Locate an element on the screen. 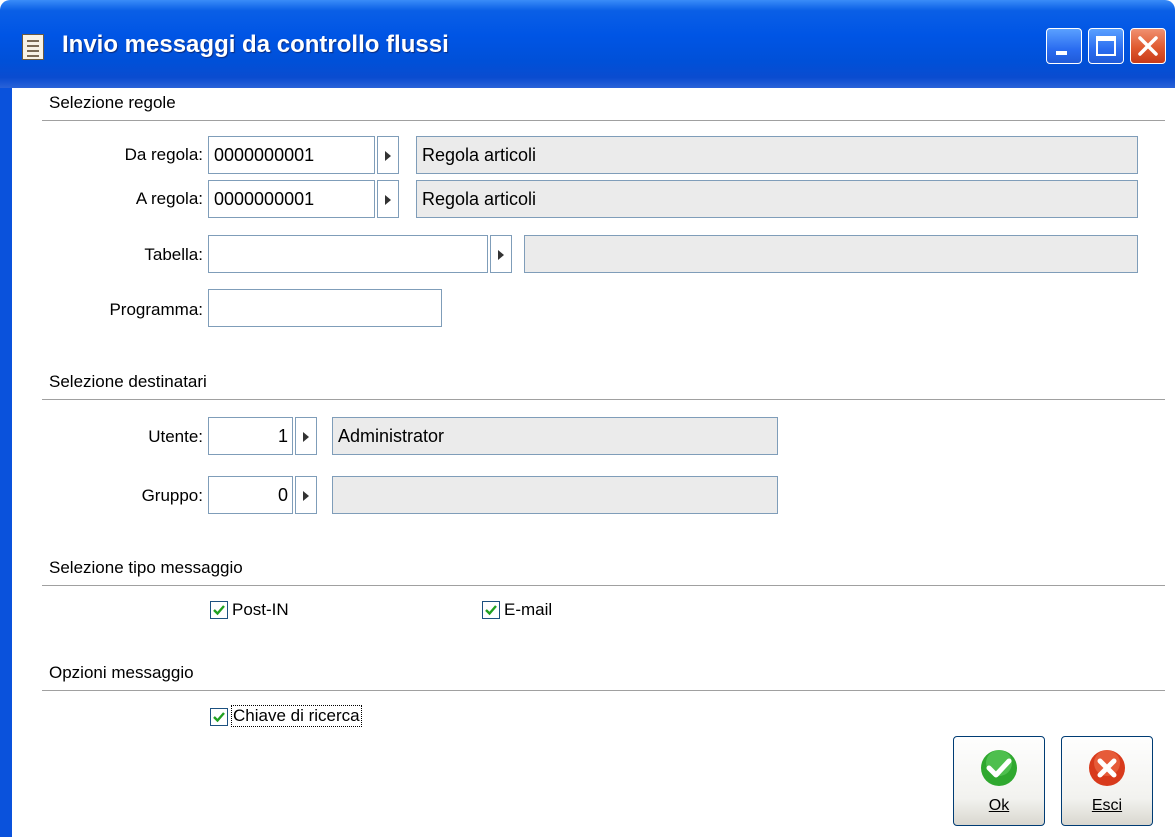 The image size is (1175, 837). tabella-description is located at coordinates (831, 254).